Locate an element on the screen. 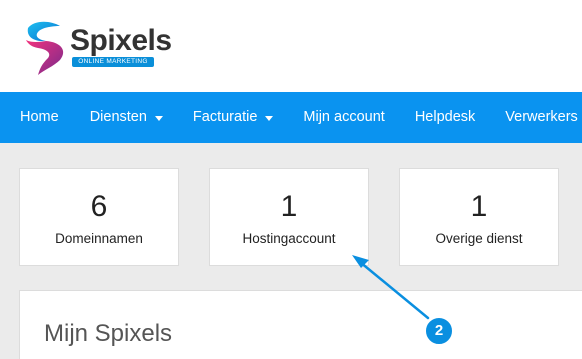 The width and height of the screenshot is (582, 359). nav-item-facturatie: Facturatie is located at coordinates (233, 117).